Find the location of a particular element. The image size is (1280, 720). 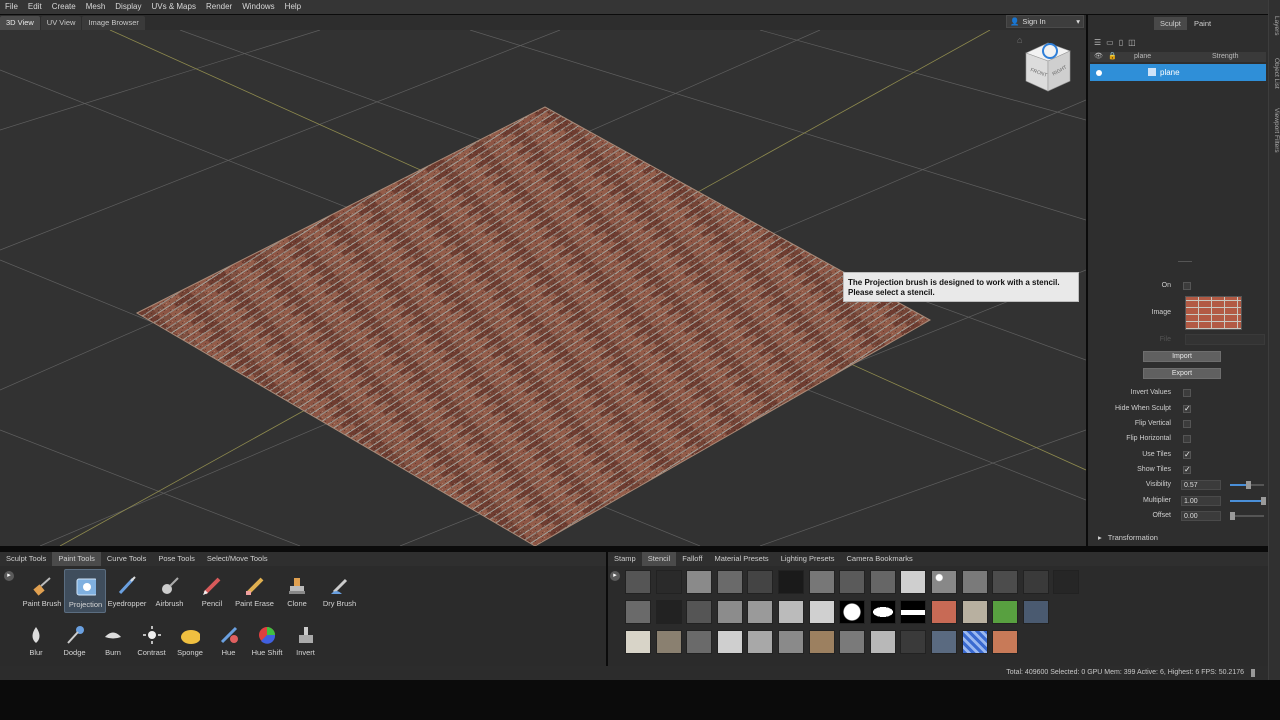

menu-item-mesh: Mesh is located at coordinates (96, 7).